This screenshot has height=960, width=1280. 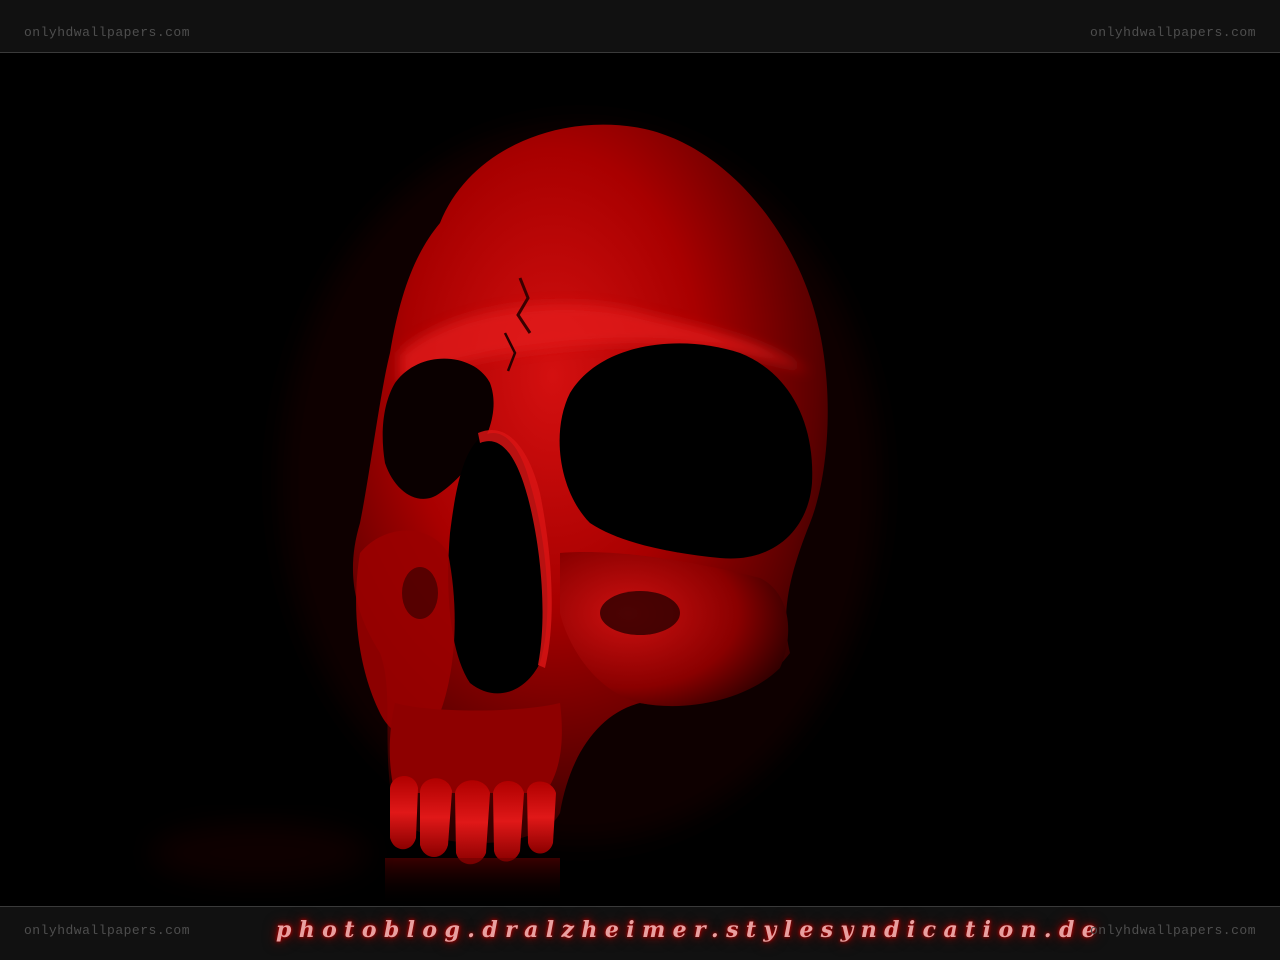 I want to click on surface-reflection, so click(x=472, y=882).